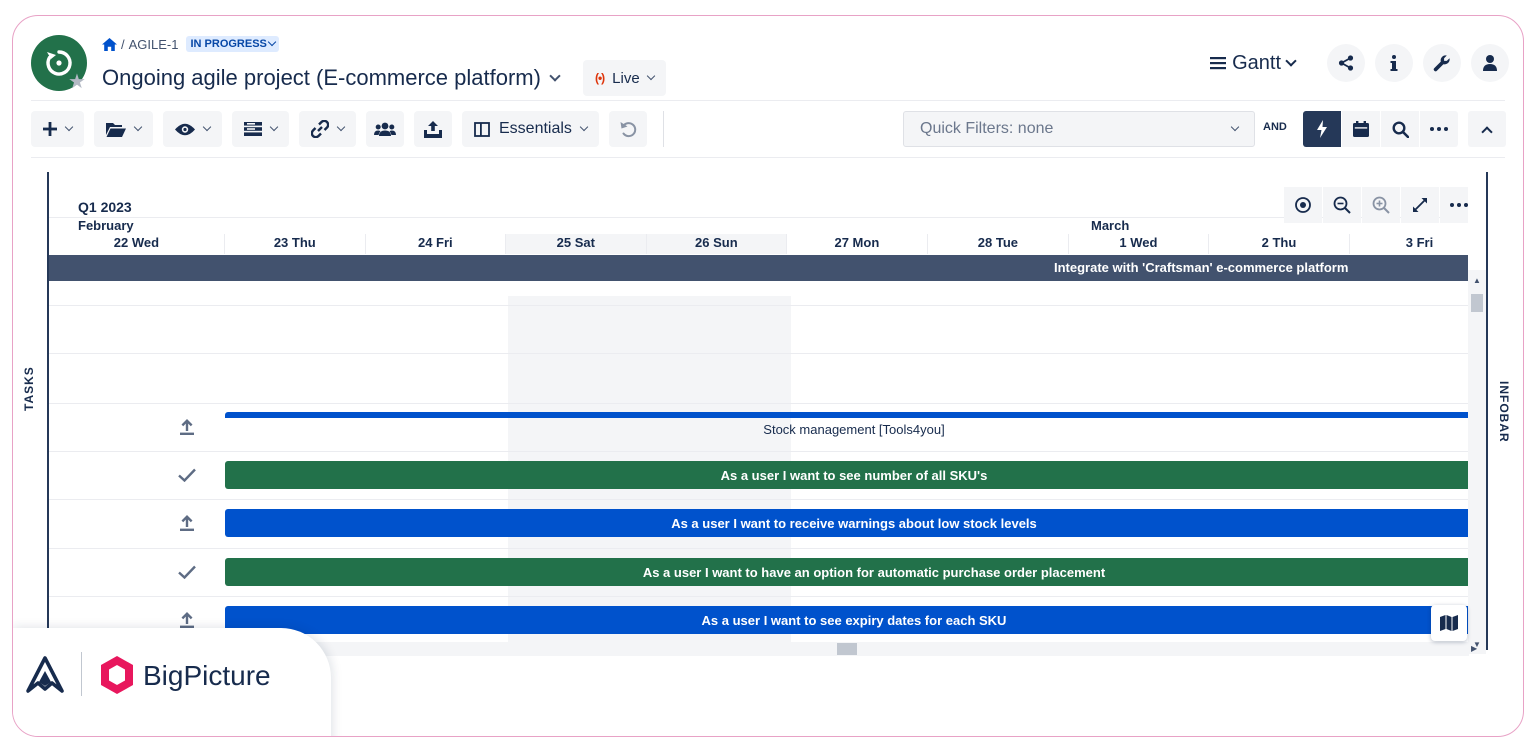  I want to click on zoom-in-icon, so click(1381, 205).